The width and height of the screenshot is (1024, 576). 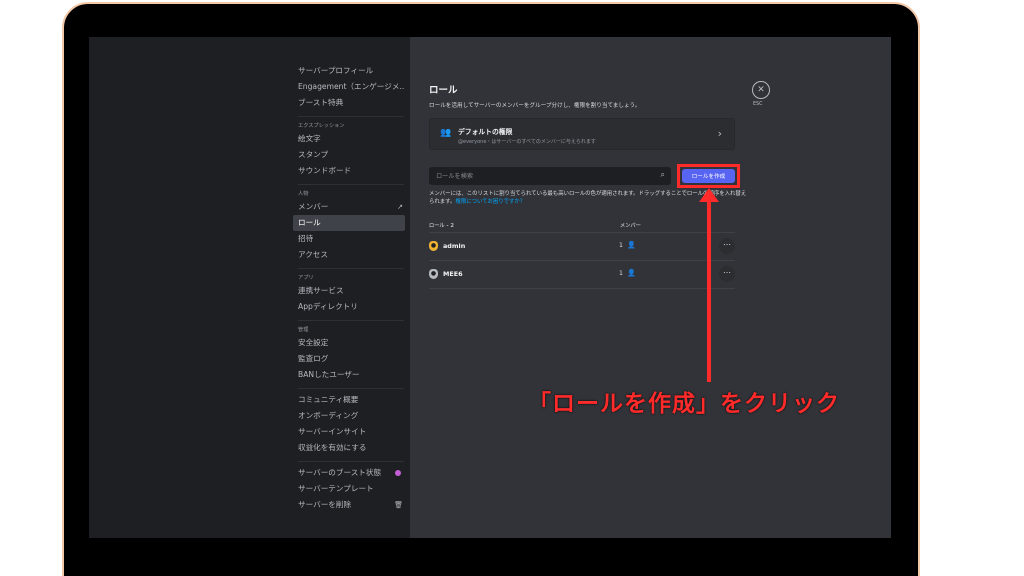 I want to click on sidebar-item-safety: 安全設定, so click(x=349, y=343).